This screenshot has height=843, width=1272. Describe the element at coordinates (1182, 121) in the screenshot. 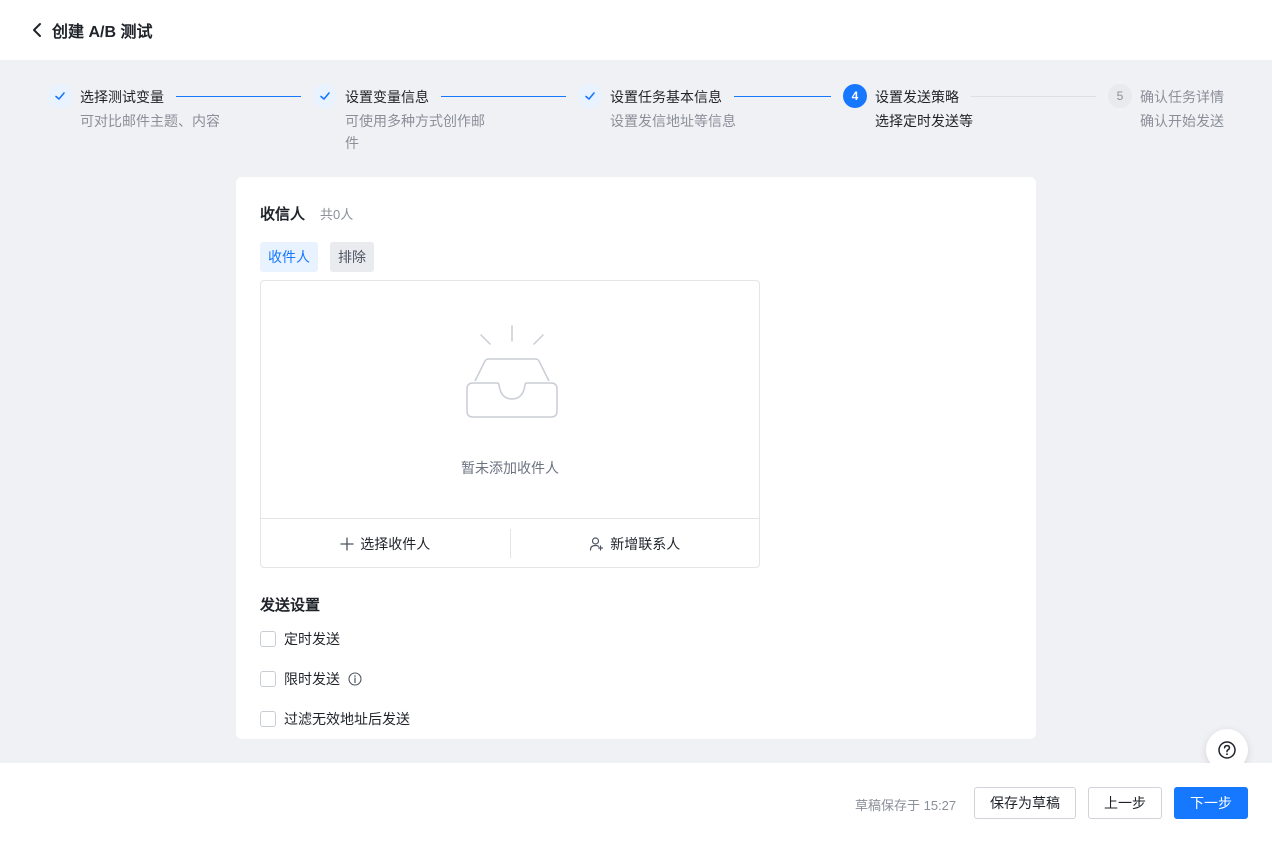

I see `step-desc: 确认开始发送` at that location.